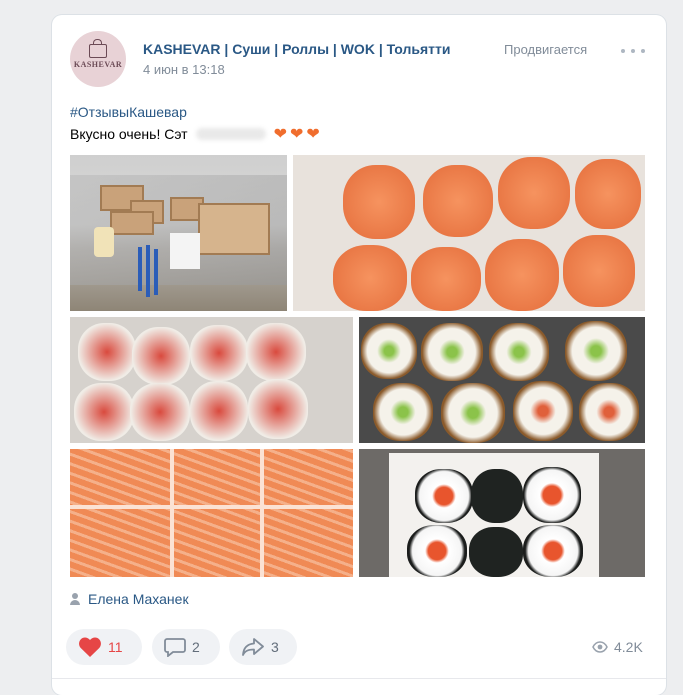  What do you see at coordinates (546, 49) in the screenshot?
I see `promoted-label: Продвигается` at bounding box center [546, 49].